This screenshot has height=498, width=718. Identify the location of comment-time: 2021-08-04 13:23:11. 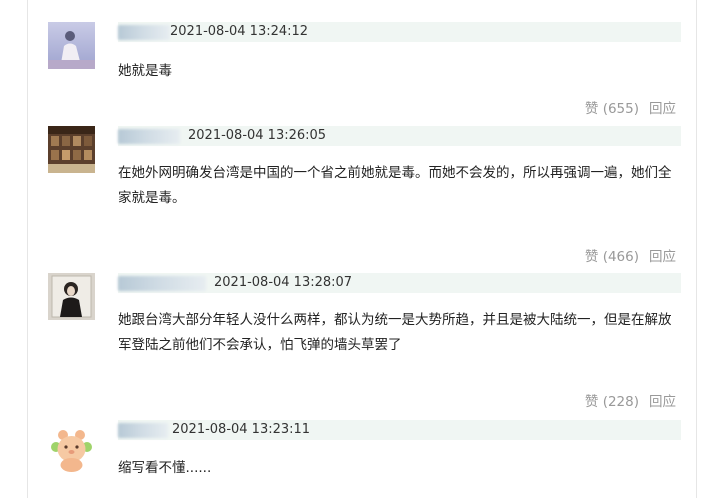
(241, 429).